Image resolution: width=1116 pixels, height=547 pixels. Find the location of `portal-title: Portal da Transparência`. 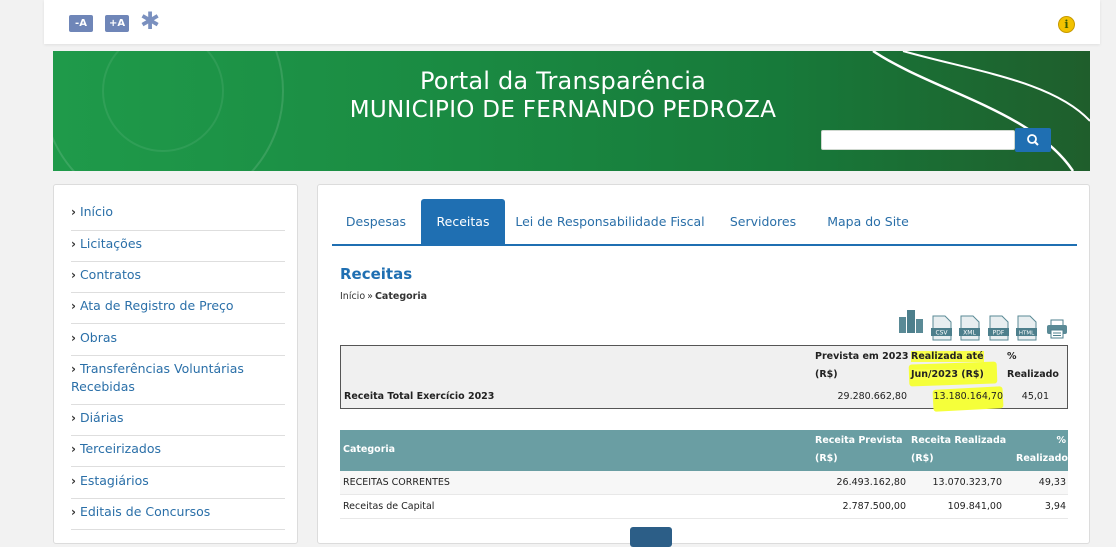

portal-title: Portal da Transparência is located at coordinates (562, 81).